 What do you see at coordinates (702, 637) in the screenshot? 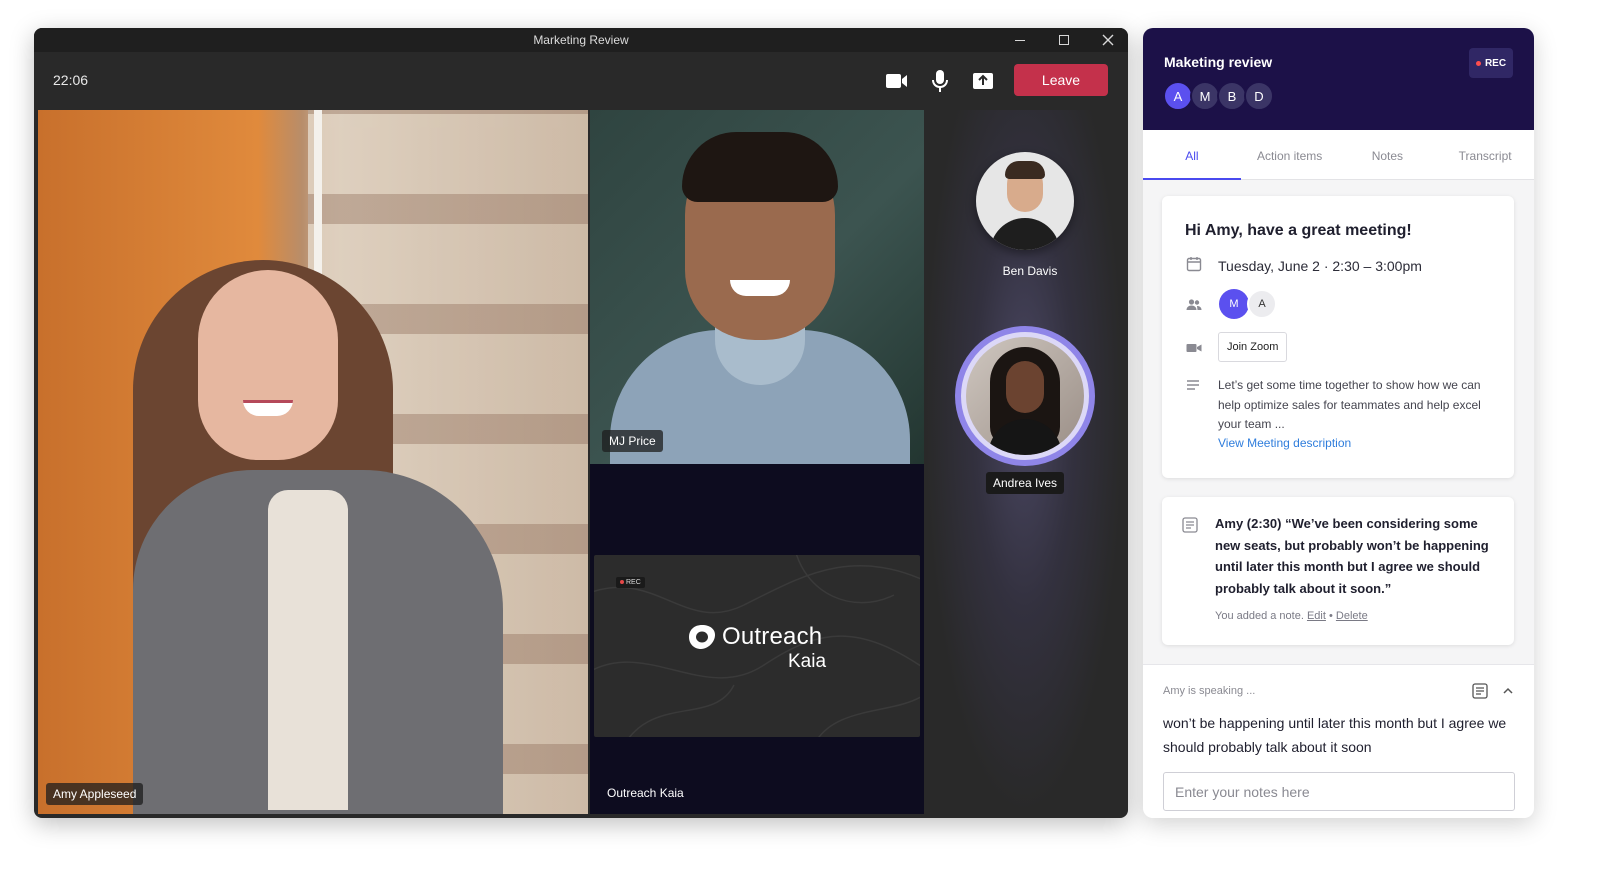
I see `outreach-logo-icon` at bounding box center [702, 637].